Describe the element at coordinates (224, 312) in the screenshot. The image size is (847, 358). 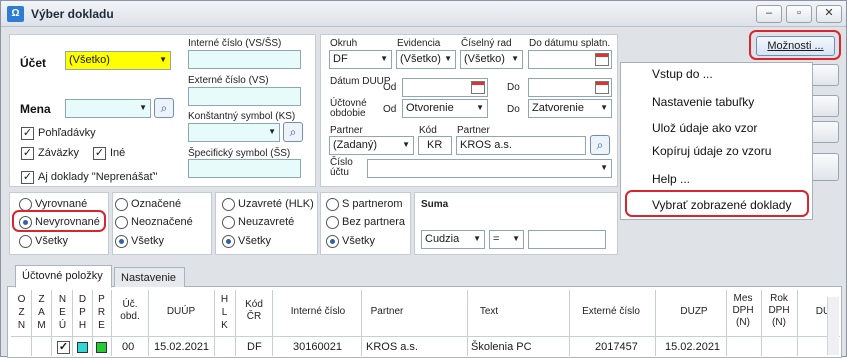
I see `col-hlk: H L K` at that location.